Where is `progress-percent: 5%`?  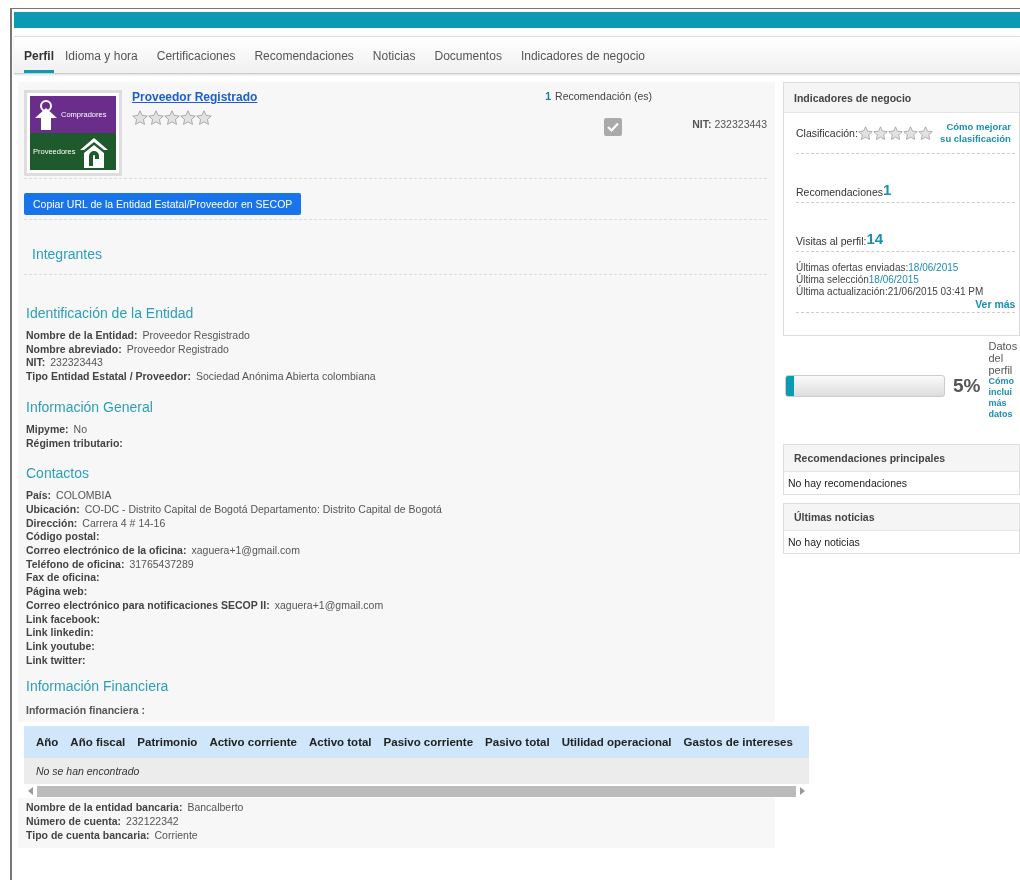 progress-percent: 5% is located at coordinates (967, 386).